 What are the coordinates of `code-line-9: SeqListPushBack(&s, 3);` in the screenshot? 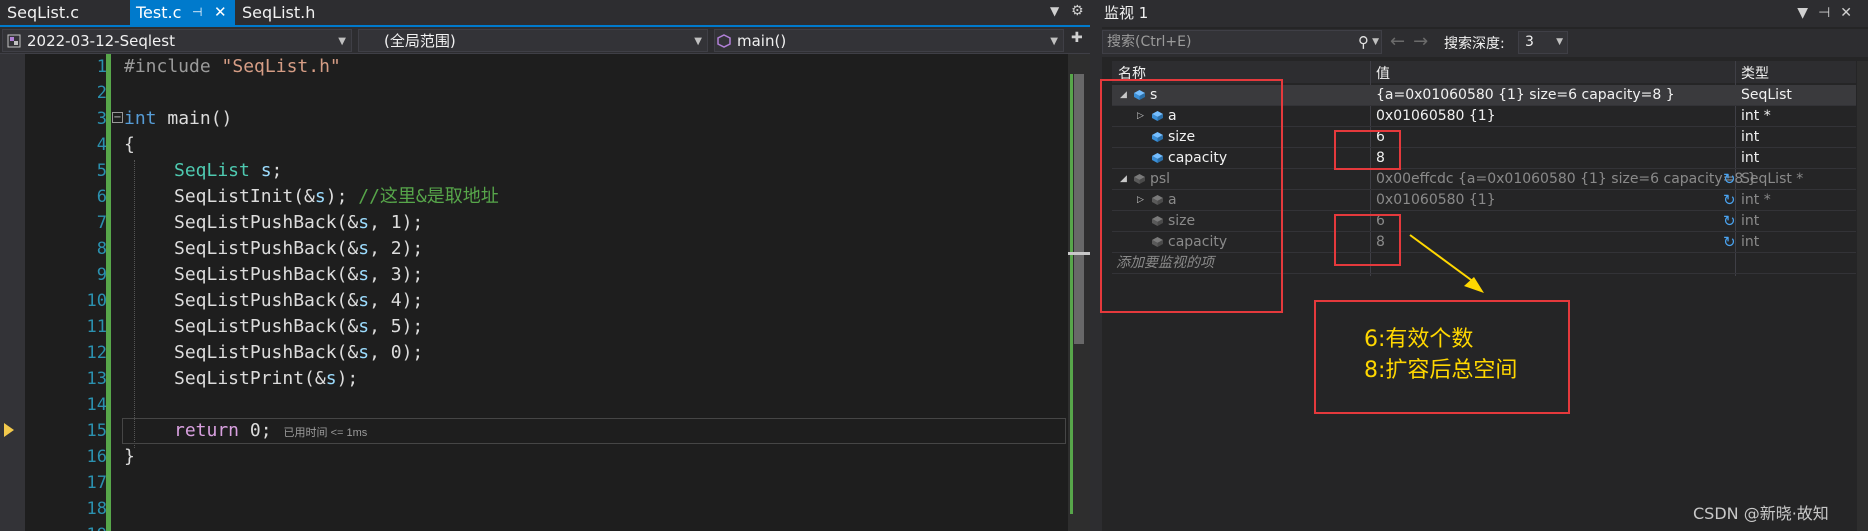 It's located at (299, 274).